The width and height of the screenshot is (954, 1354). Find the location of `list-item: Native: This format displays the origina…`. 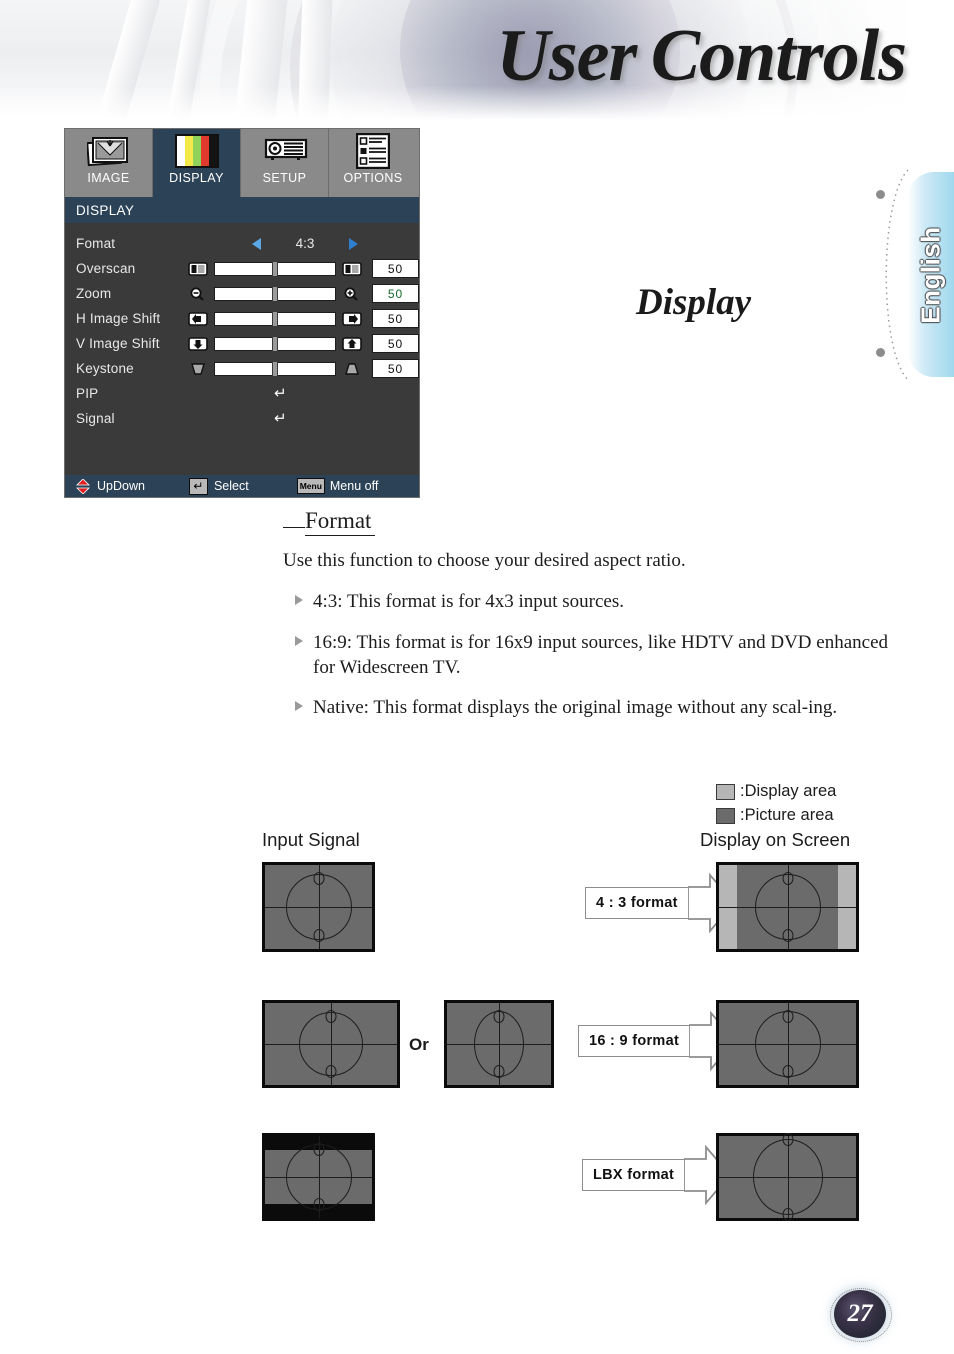

list-item: Native: This format displays the origina… is located at coordinates (598, 707).